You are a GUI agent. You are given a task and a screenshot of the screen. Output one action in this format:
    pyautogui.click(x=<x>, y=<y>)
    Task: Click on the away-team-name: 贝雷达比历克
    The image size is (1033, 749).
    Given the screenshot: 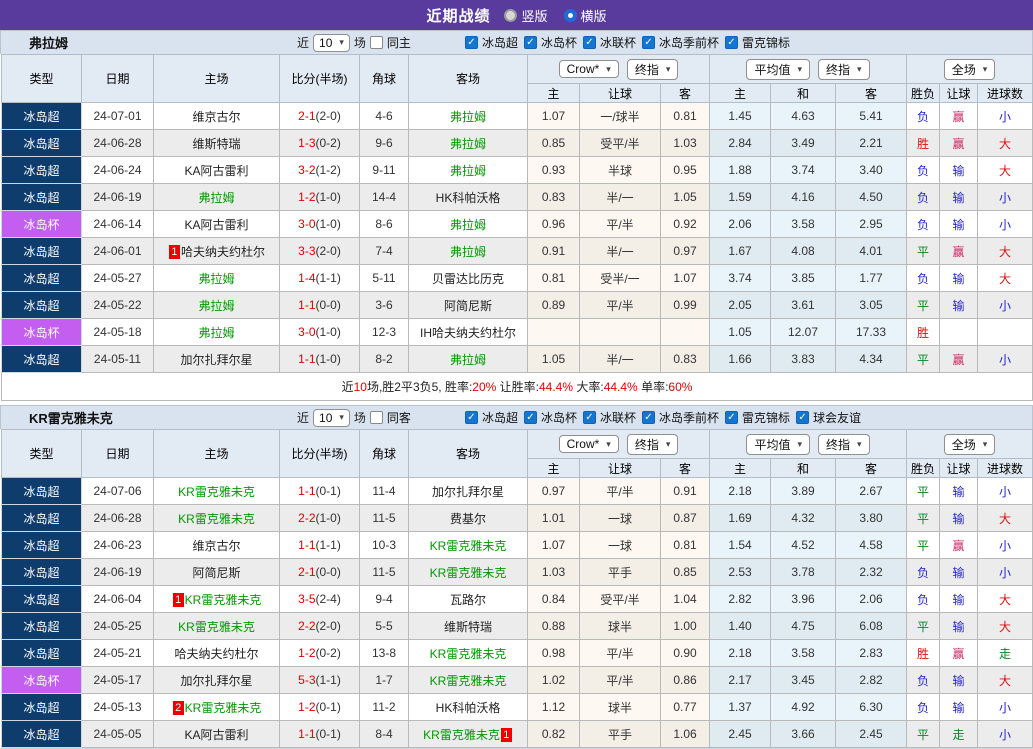 What is the action you would take?
    pyautogui.click(x=468, y=279)
    